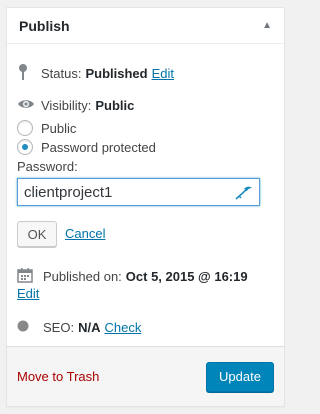 The image size is (320, 414). I want to click on box-title: Publish, so click(44, 25).